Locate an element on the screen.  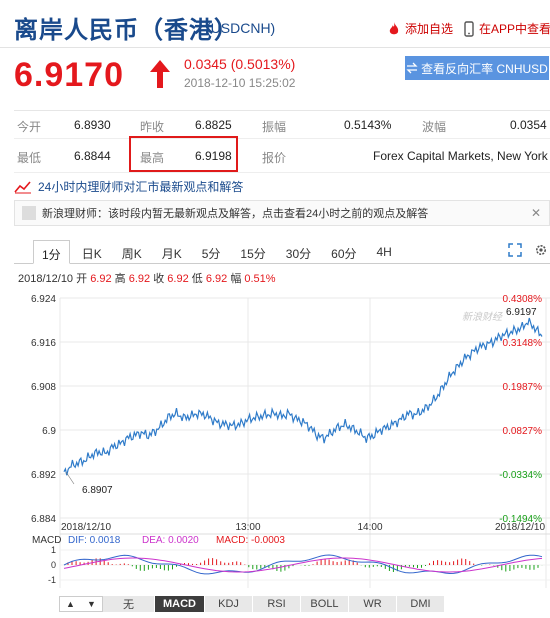
open-label: 今开 is located at coordinates (29, 127).